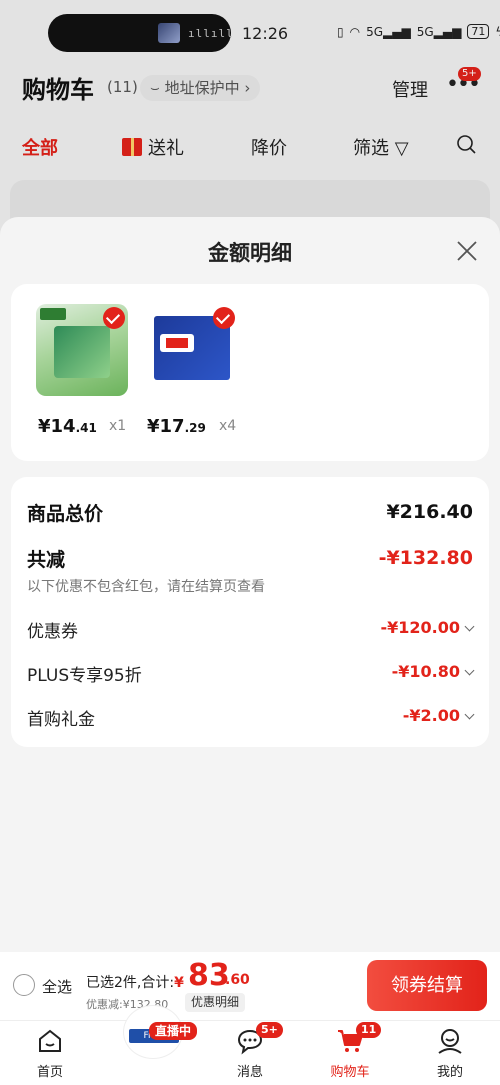 This screenshot has width=500, height=1085. What do you see at coordinates (84, 676) in the screenshot?
I see `plus-discount-label: PLUS专享95折` at bounding box center [84, 676].